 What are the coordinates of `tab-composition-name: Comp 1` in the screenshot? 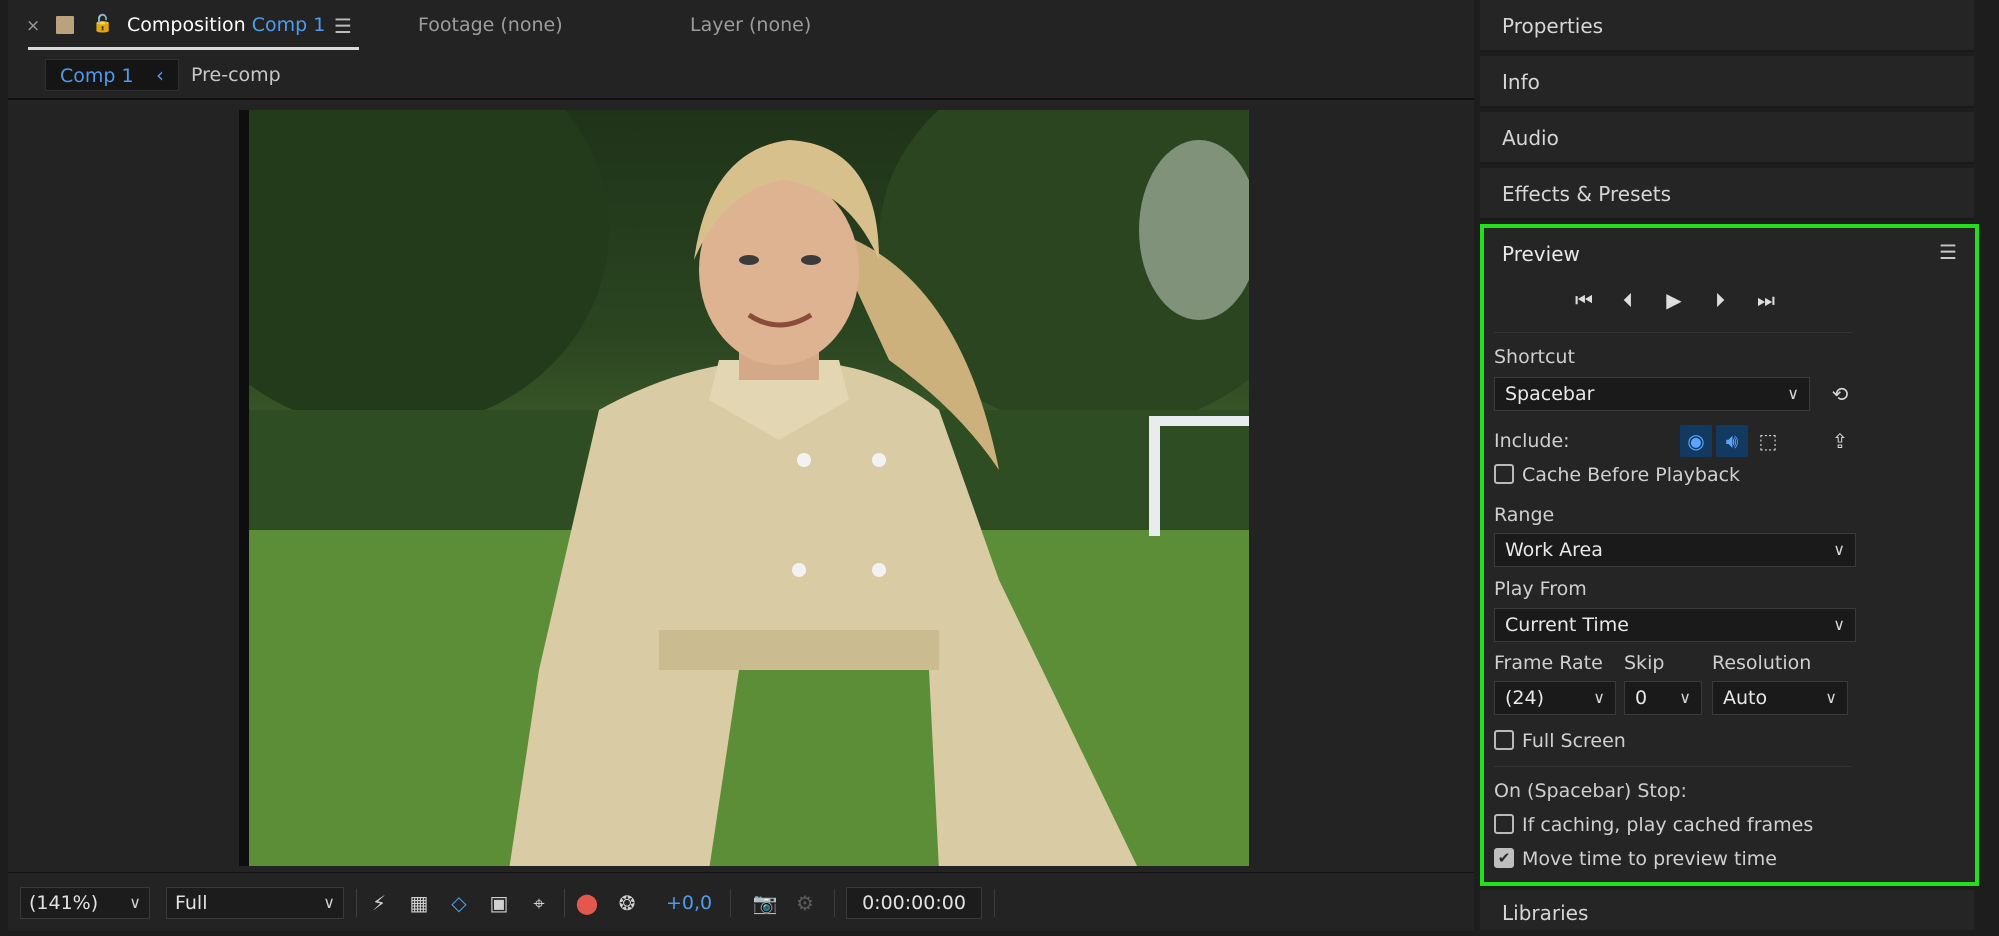 It's located at (288, 25).